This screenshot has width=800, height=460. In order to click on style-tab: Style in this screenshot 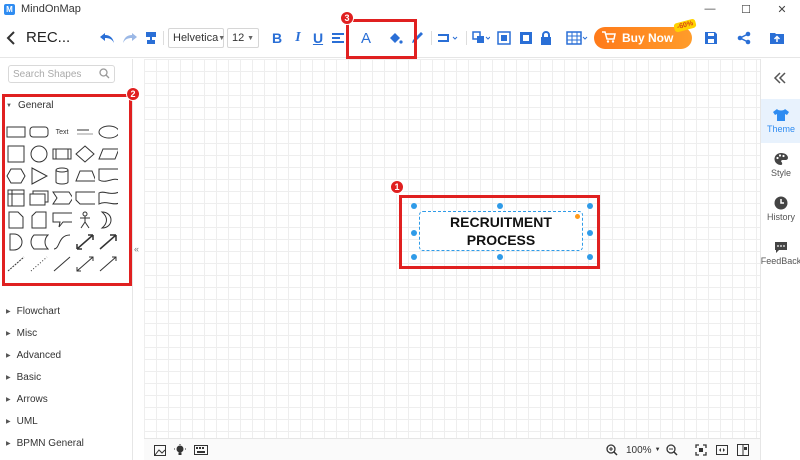, I will do `click(780, 165)`.